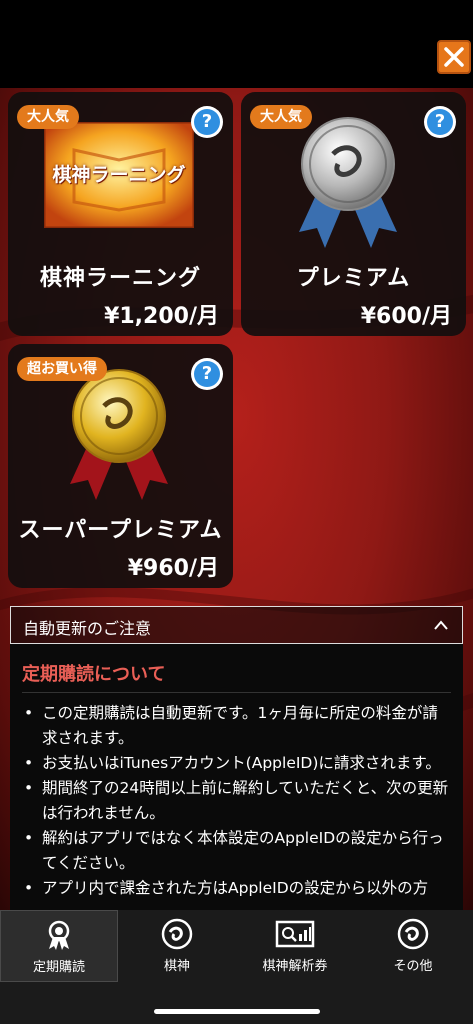  Describe the element at coordinates (62, 369) in the screenshot. I see `best-value-badge: 超お買い得` at that location.